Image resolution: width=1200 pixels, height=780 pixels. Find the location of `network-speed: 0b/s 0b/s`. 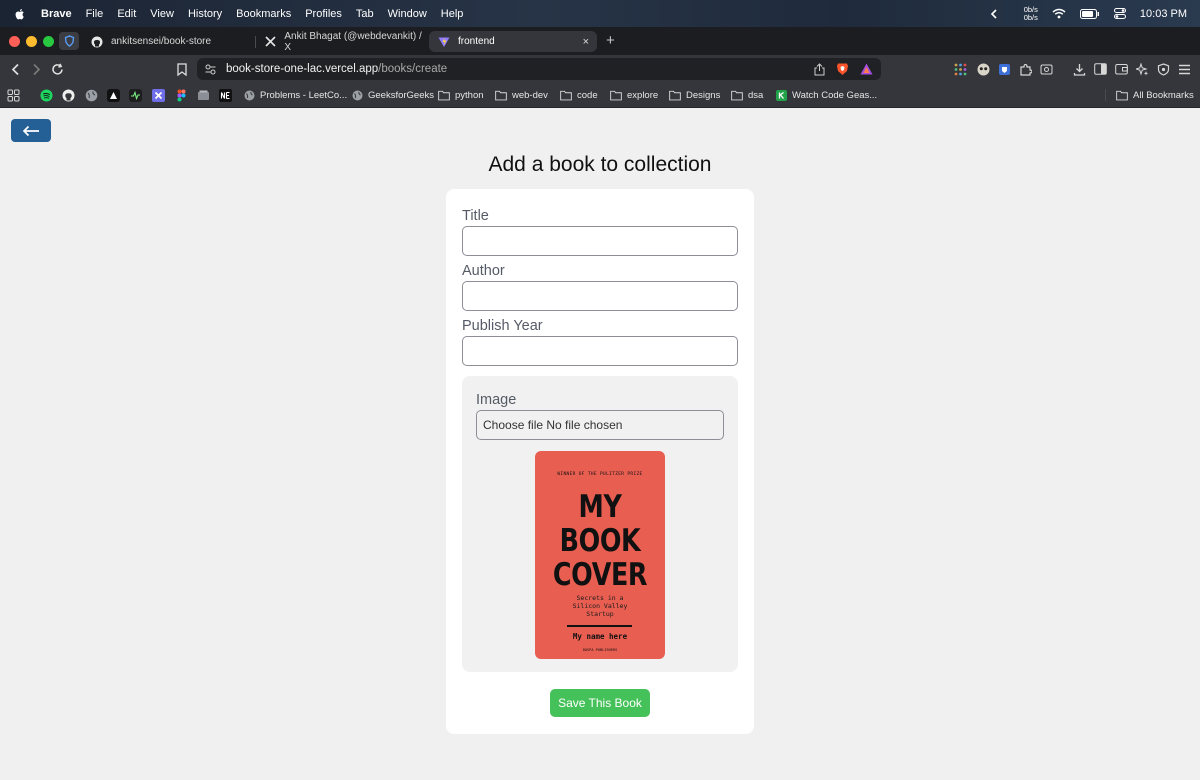

network-speed: 0b/s 0b/s is located at coordinates (1031, 13).